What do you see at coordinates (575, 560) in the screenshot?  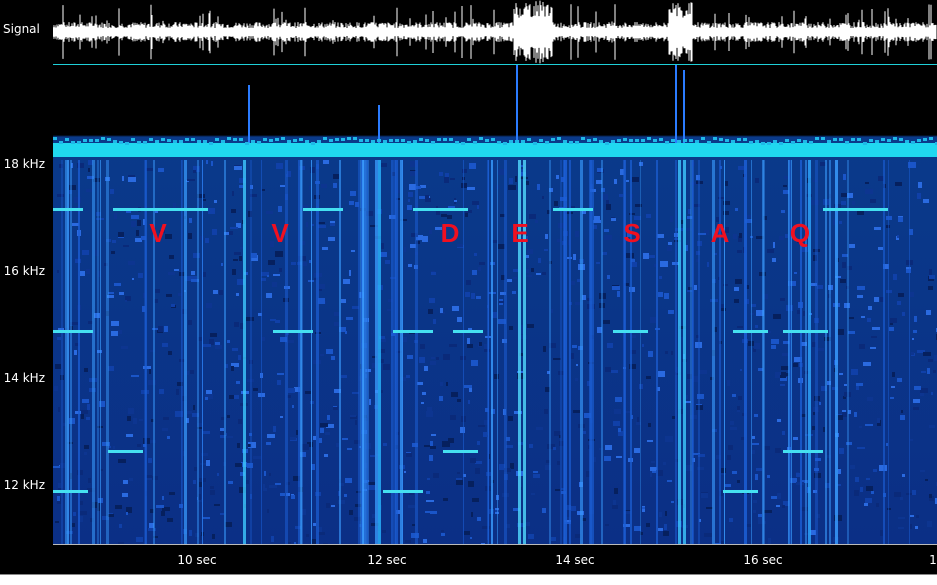 I see `time-tick-14: 14 sec` at bounding box center [575, 560].